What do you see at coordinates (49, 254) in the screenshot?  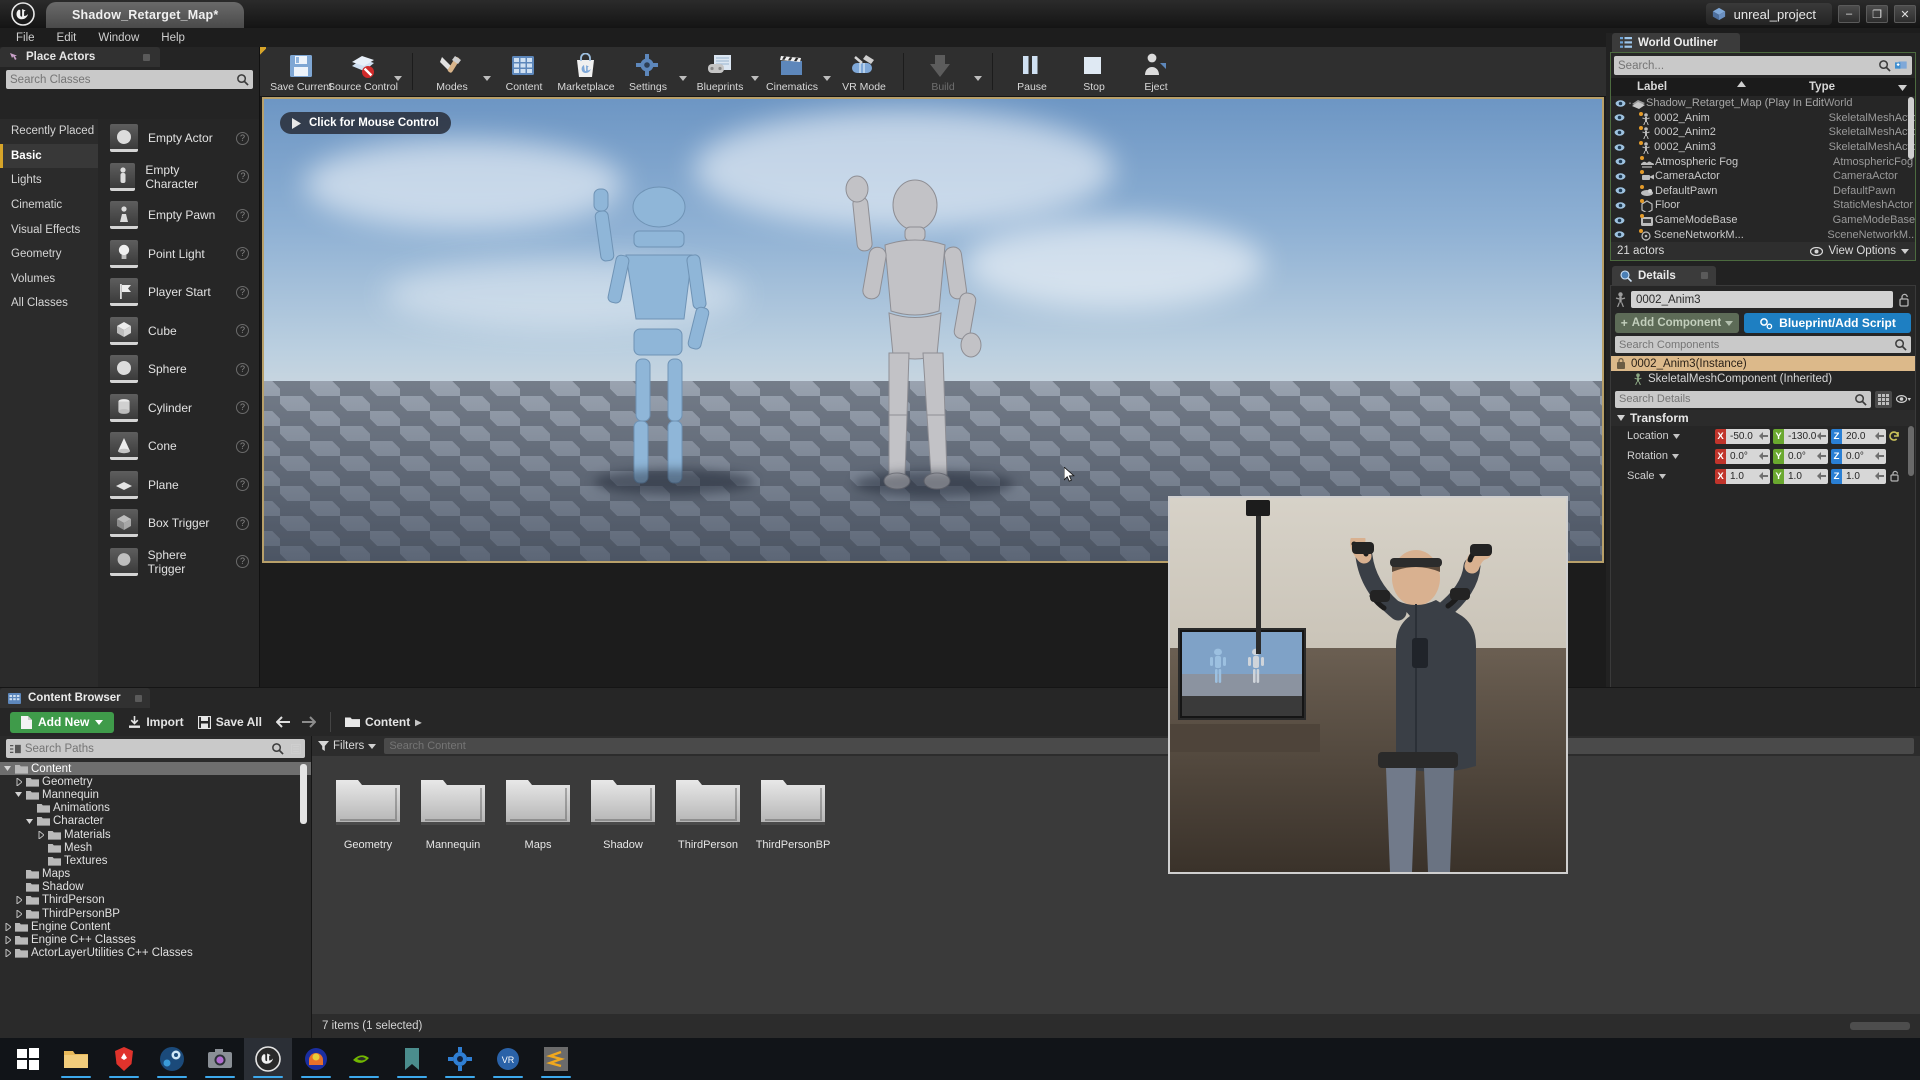 I see `actor-category-geometry: Geometry` at bounding box center [49, 254].